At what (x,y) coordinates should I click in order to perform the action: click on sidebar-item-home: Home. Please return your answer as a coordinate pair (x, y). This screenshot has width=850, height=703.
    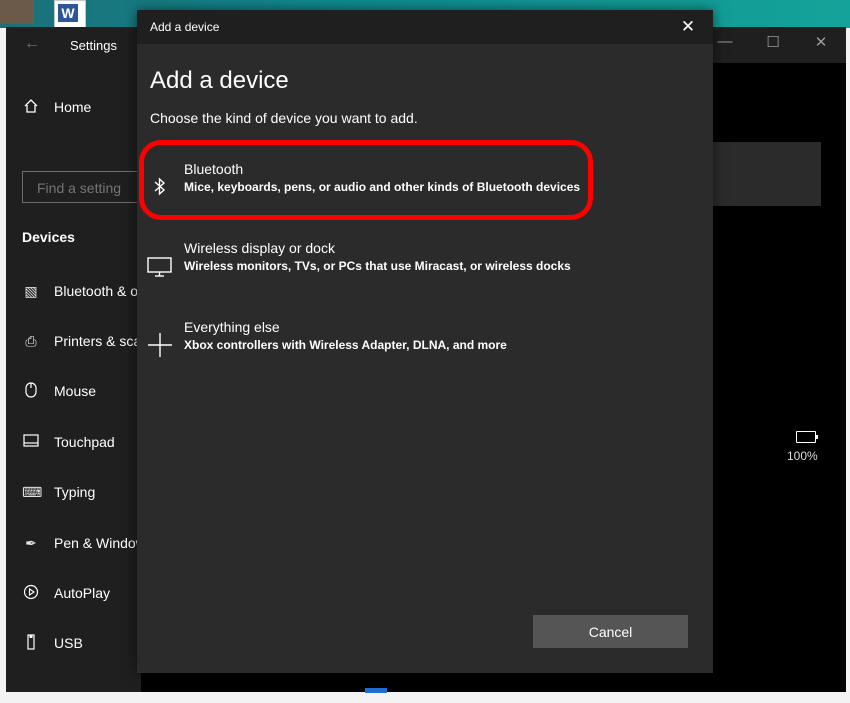
    Looking at the image, I should click on (81, 107).